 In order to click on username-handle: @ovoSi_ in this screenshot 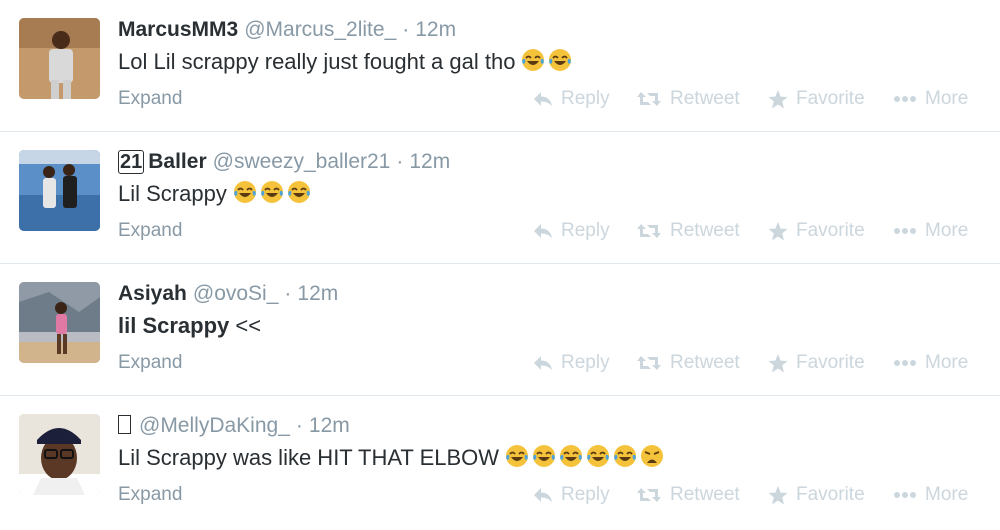, I will do `click(236, 293)`.